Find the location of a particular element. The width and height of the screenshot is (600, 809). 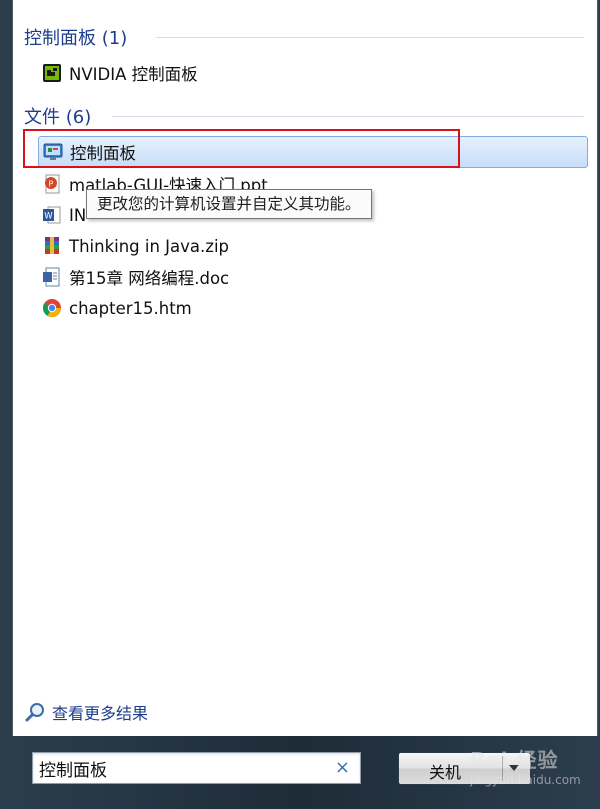

see-more-results-link: 查看更多结果 is located at coordinates (86, 712).